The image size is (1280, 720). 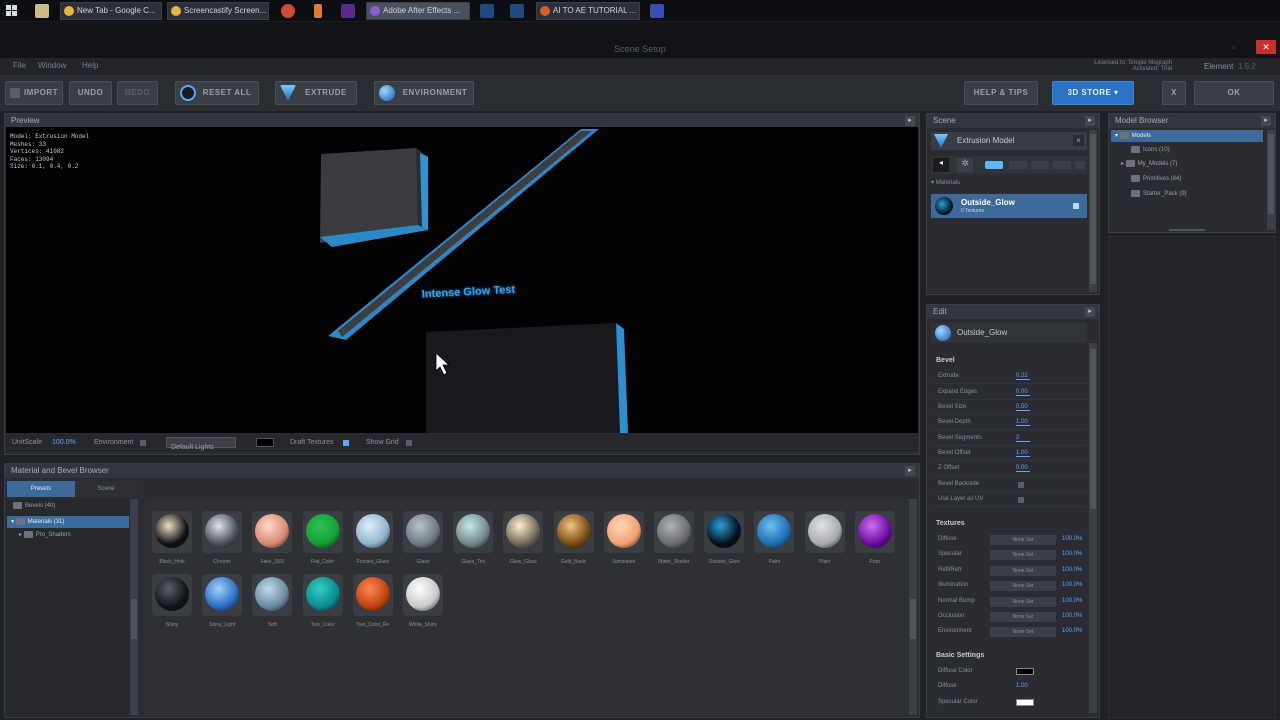 I want to click on ok-button: OK, so click(x=1234, y=93).